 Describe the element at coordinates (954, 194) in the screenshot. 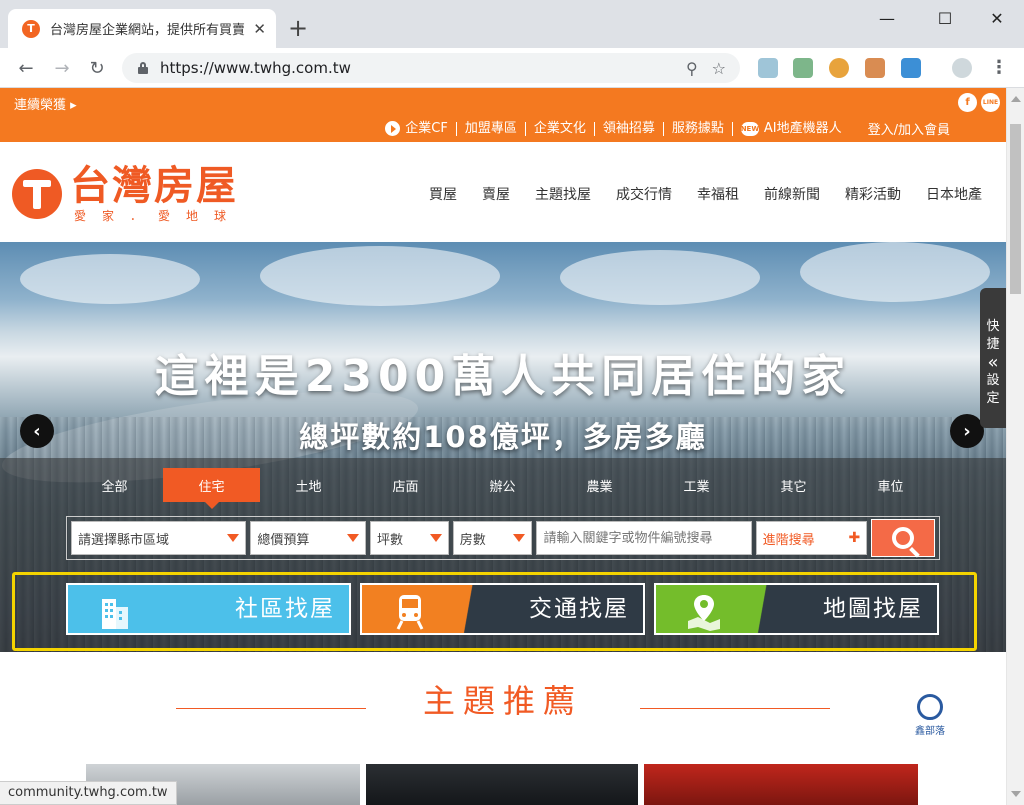

I see `nav-japan: 日本地產` at that location.